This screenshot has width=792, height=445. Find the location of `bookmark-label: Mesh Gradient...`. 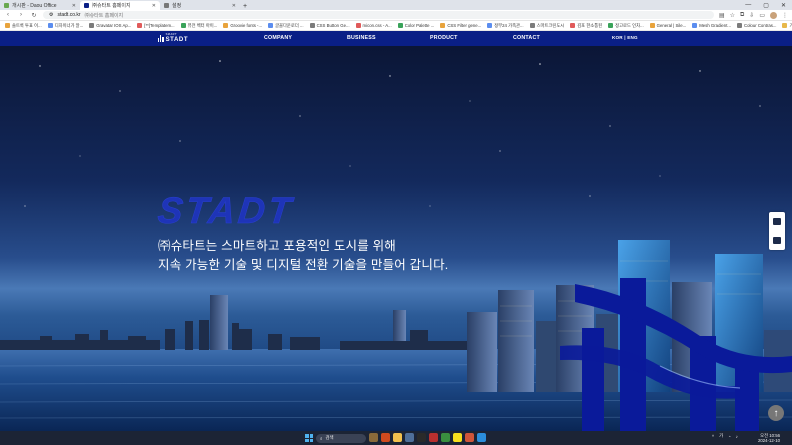

bookmark-label: Mesh Gradient... is located at coordinates (715, 25).